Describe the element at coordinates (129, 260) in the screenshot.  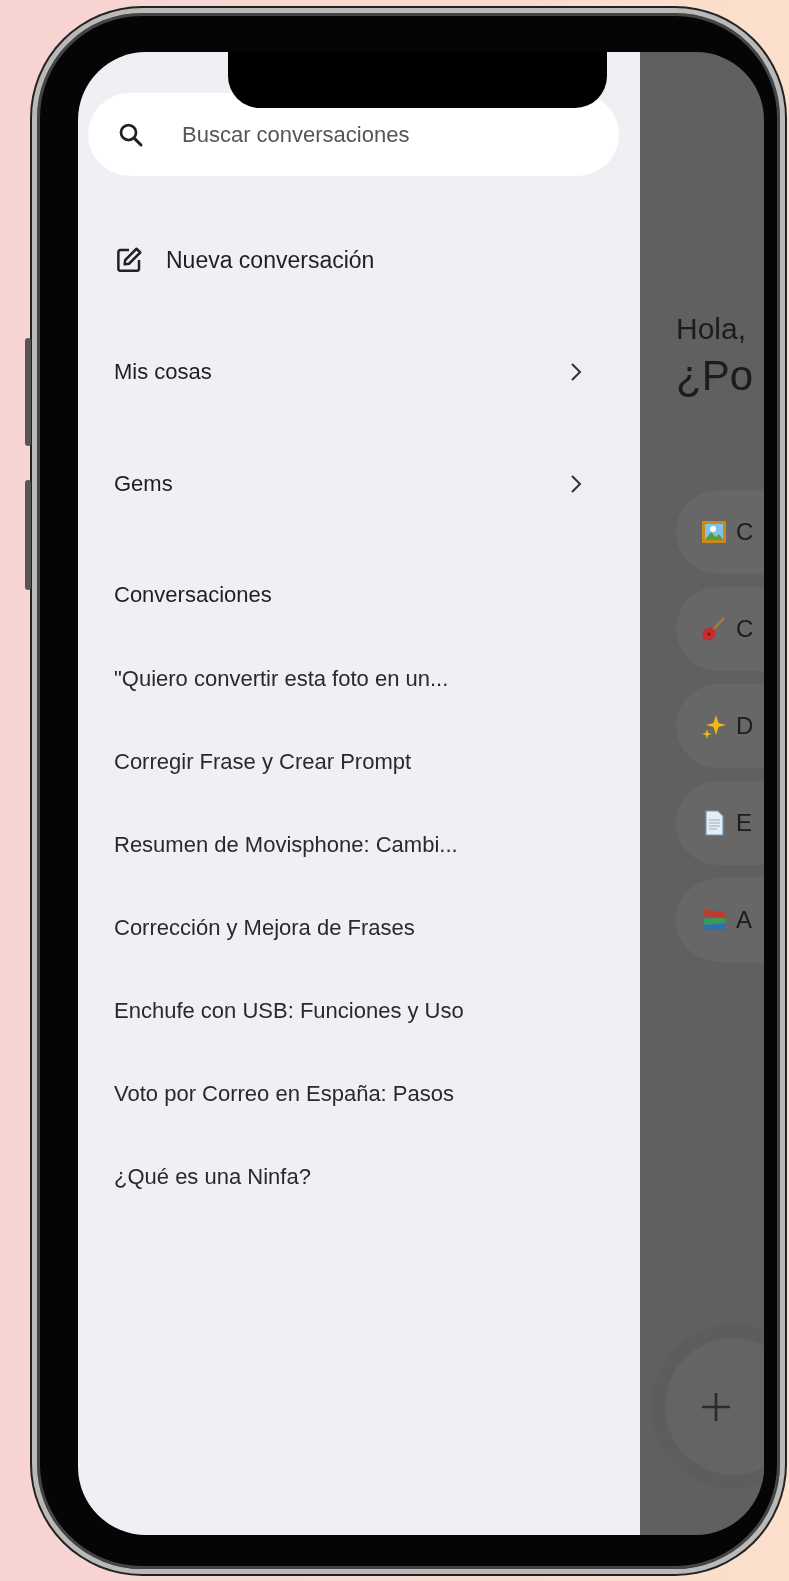
I see `edit-icon` at that location.